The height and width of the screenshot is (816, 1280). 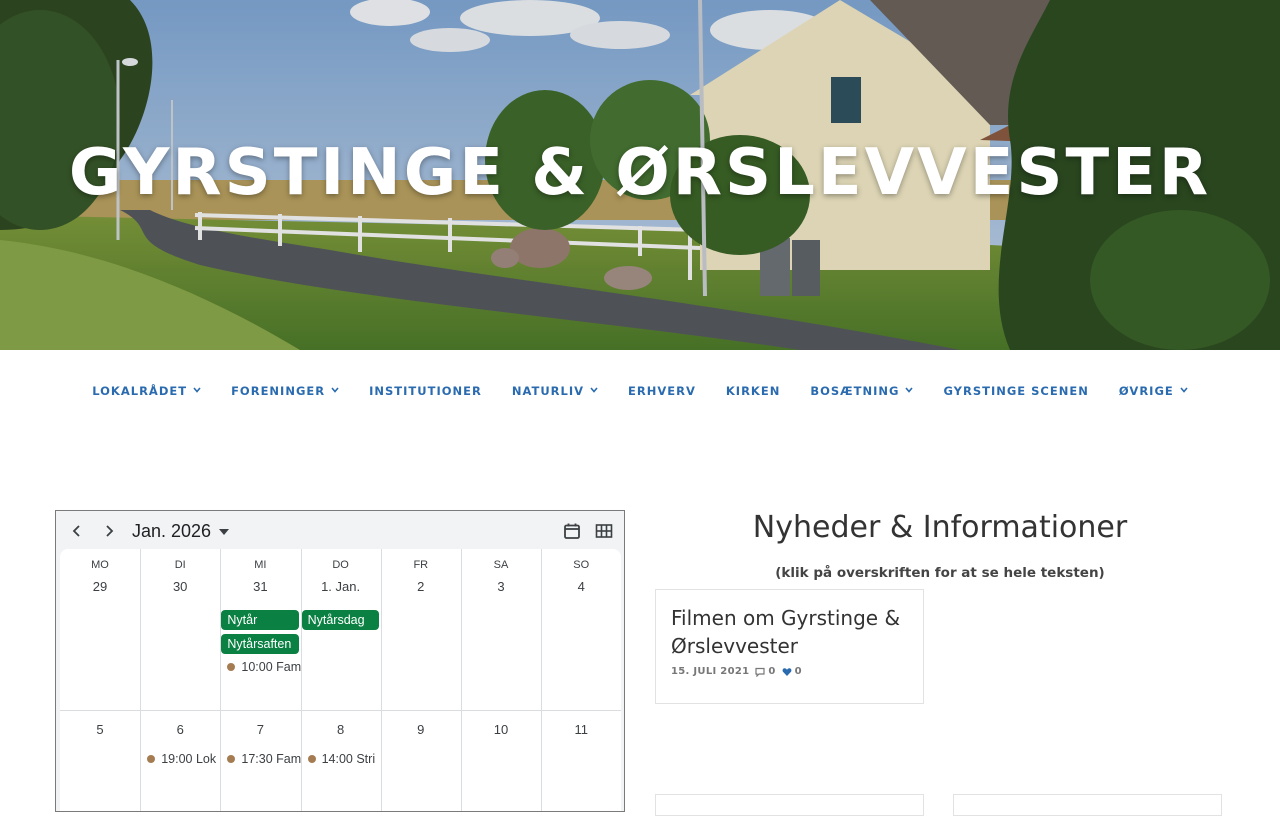 I want to click on site-title: GYRSTINGE & ØRSLEVVESTER, so click(x=640, y=173).